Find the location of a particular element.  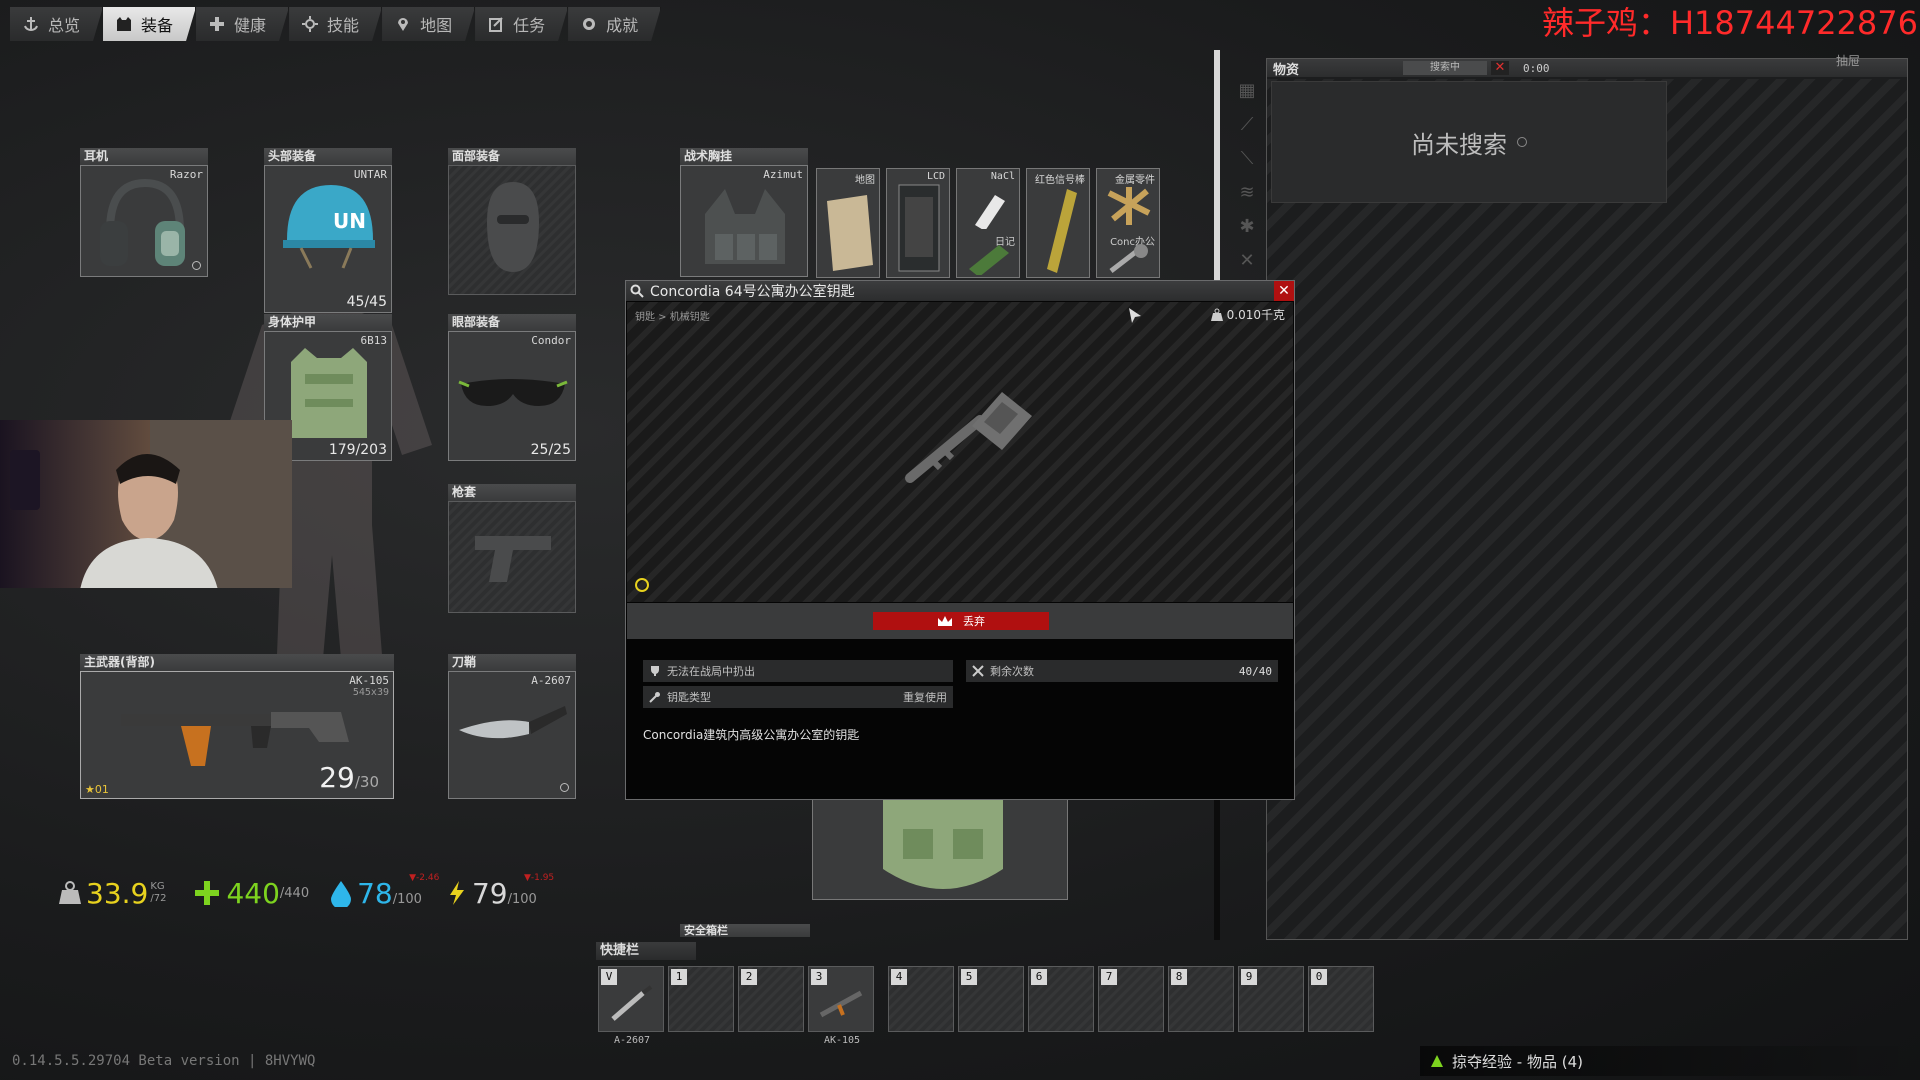

flare-icon is located at coordinates (1062, 231).